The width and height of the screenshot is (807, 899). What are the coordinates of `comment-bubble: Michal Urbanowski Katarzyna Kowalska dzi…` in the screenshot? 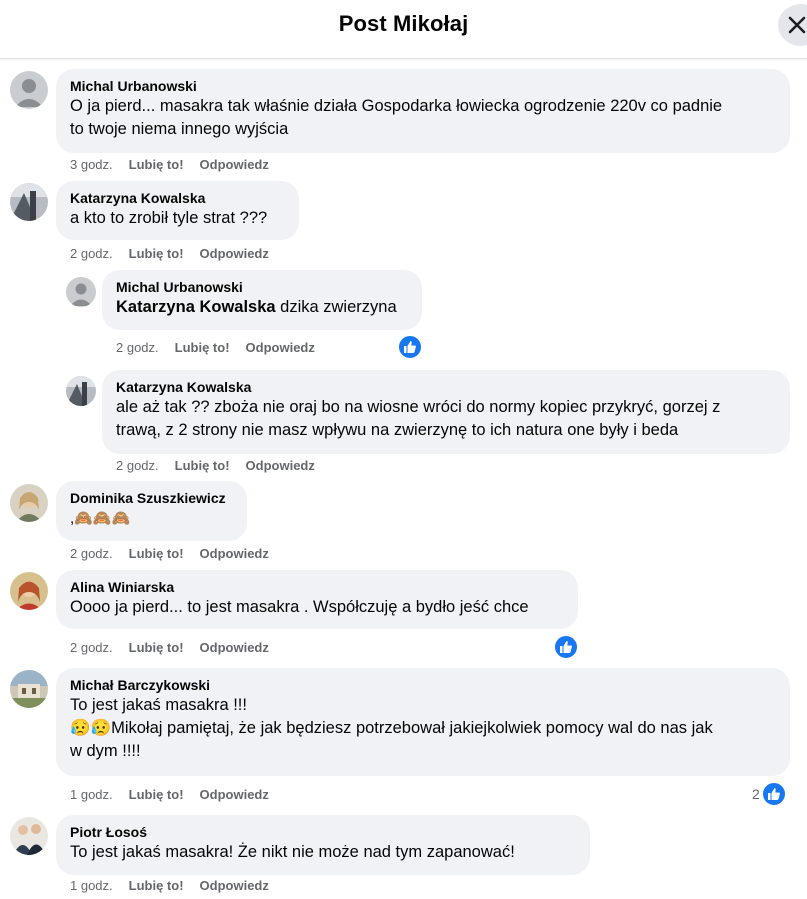 It's located at (262, 300).